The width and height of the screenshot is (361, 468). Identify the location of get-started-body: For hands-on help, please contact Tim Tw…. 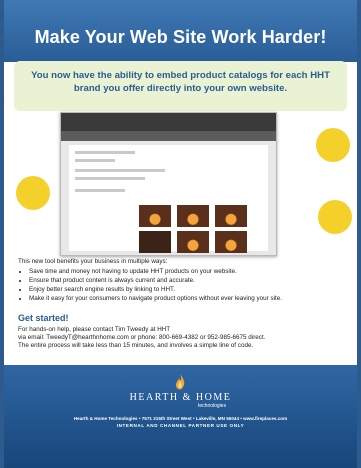
(183, 338).